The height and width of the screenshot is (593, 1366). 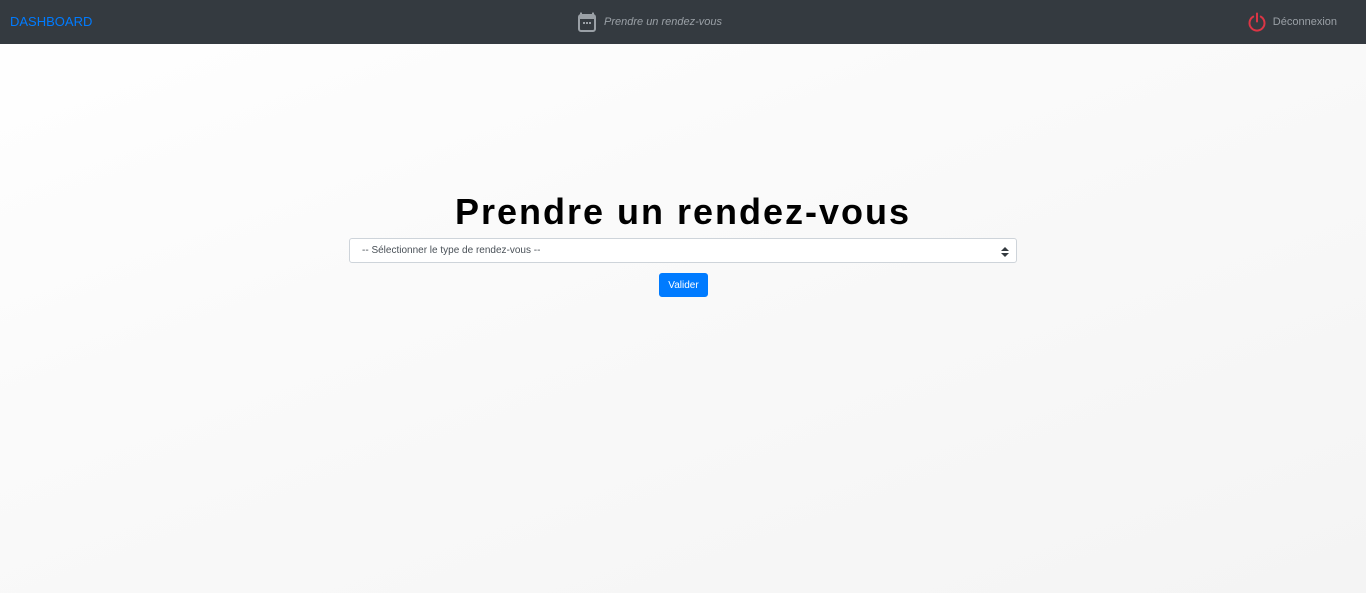 What do you see at coordinates (587, 22) in the screenshot?
I see `calendar-icon` at bounding box center [587, 22].